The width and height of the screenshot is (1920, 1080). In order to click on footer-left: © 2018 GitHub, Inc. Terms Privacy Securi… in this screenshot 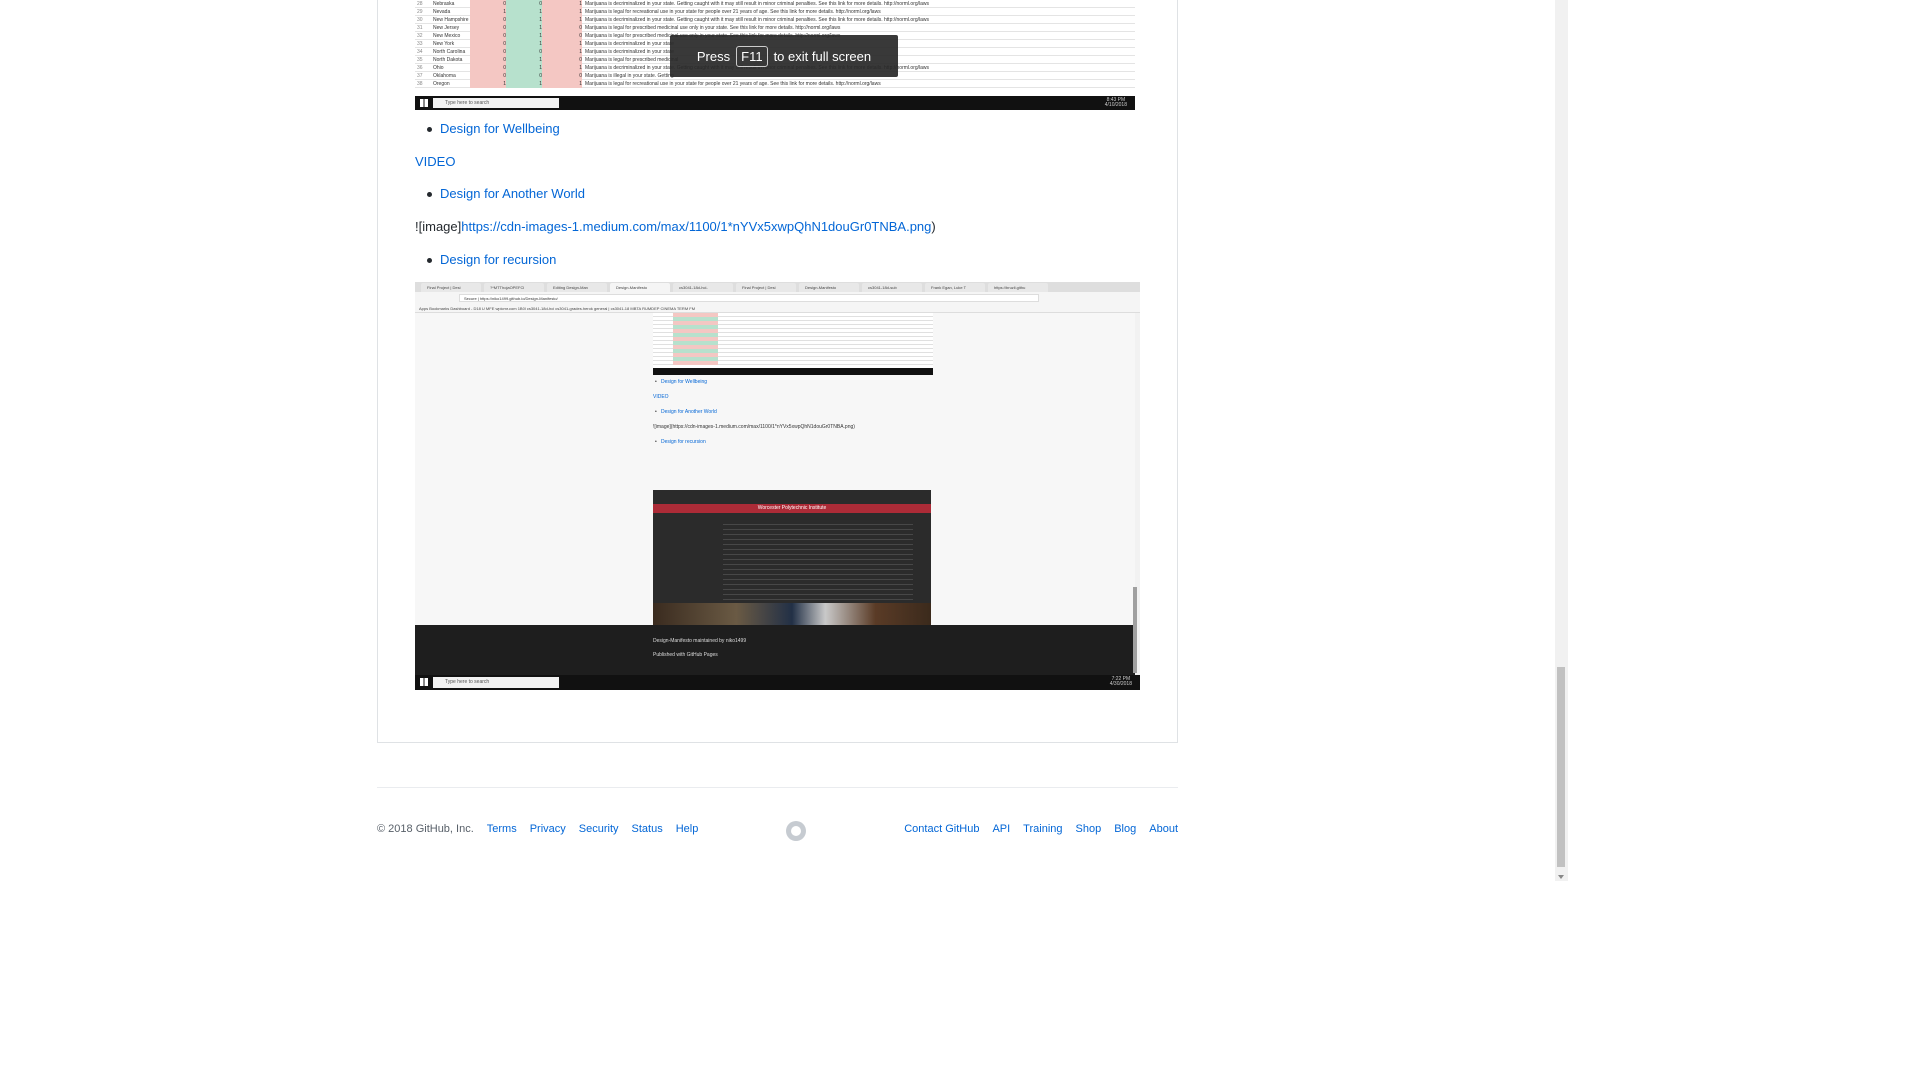, I will do `click(537, 829)`.